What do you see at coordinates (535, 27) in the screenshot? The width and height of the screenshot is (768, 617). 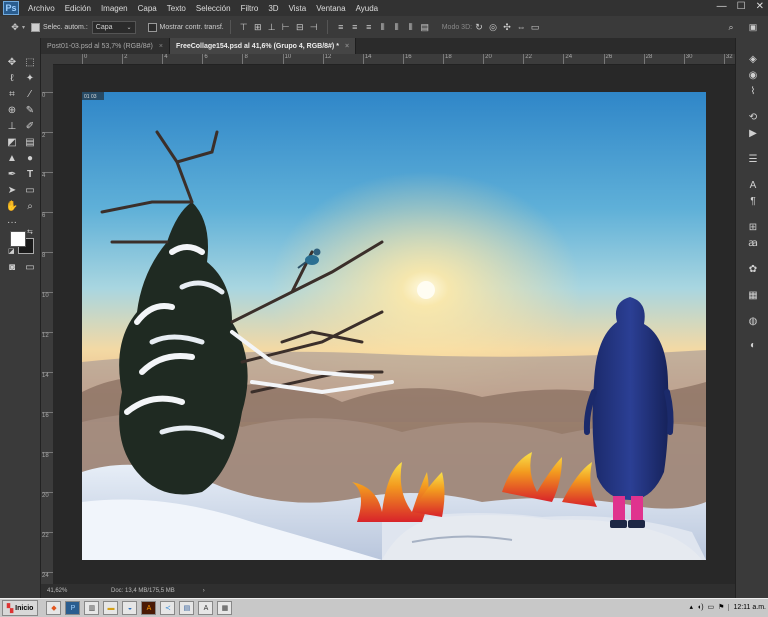 I see `scale-3d-icon: ▭` at bounding box center [535, 27].